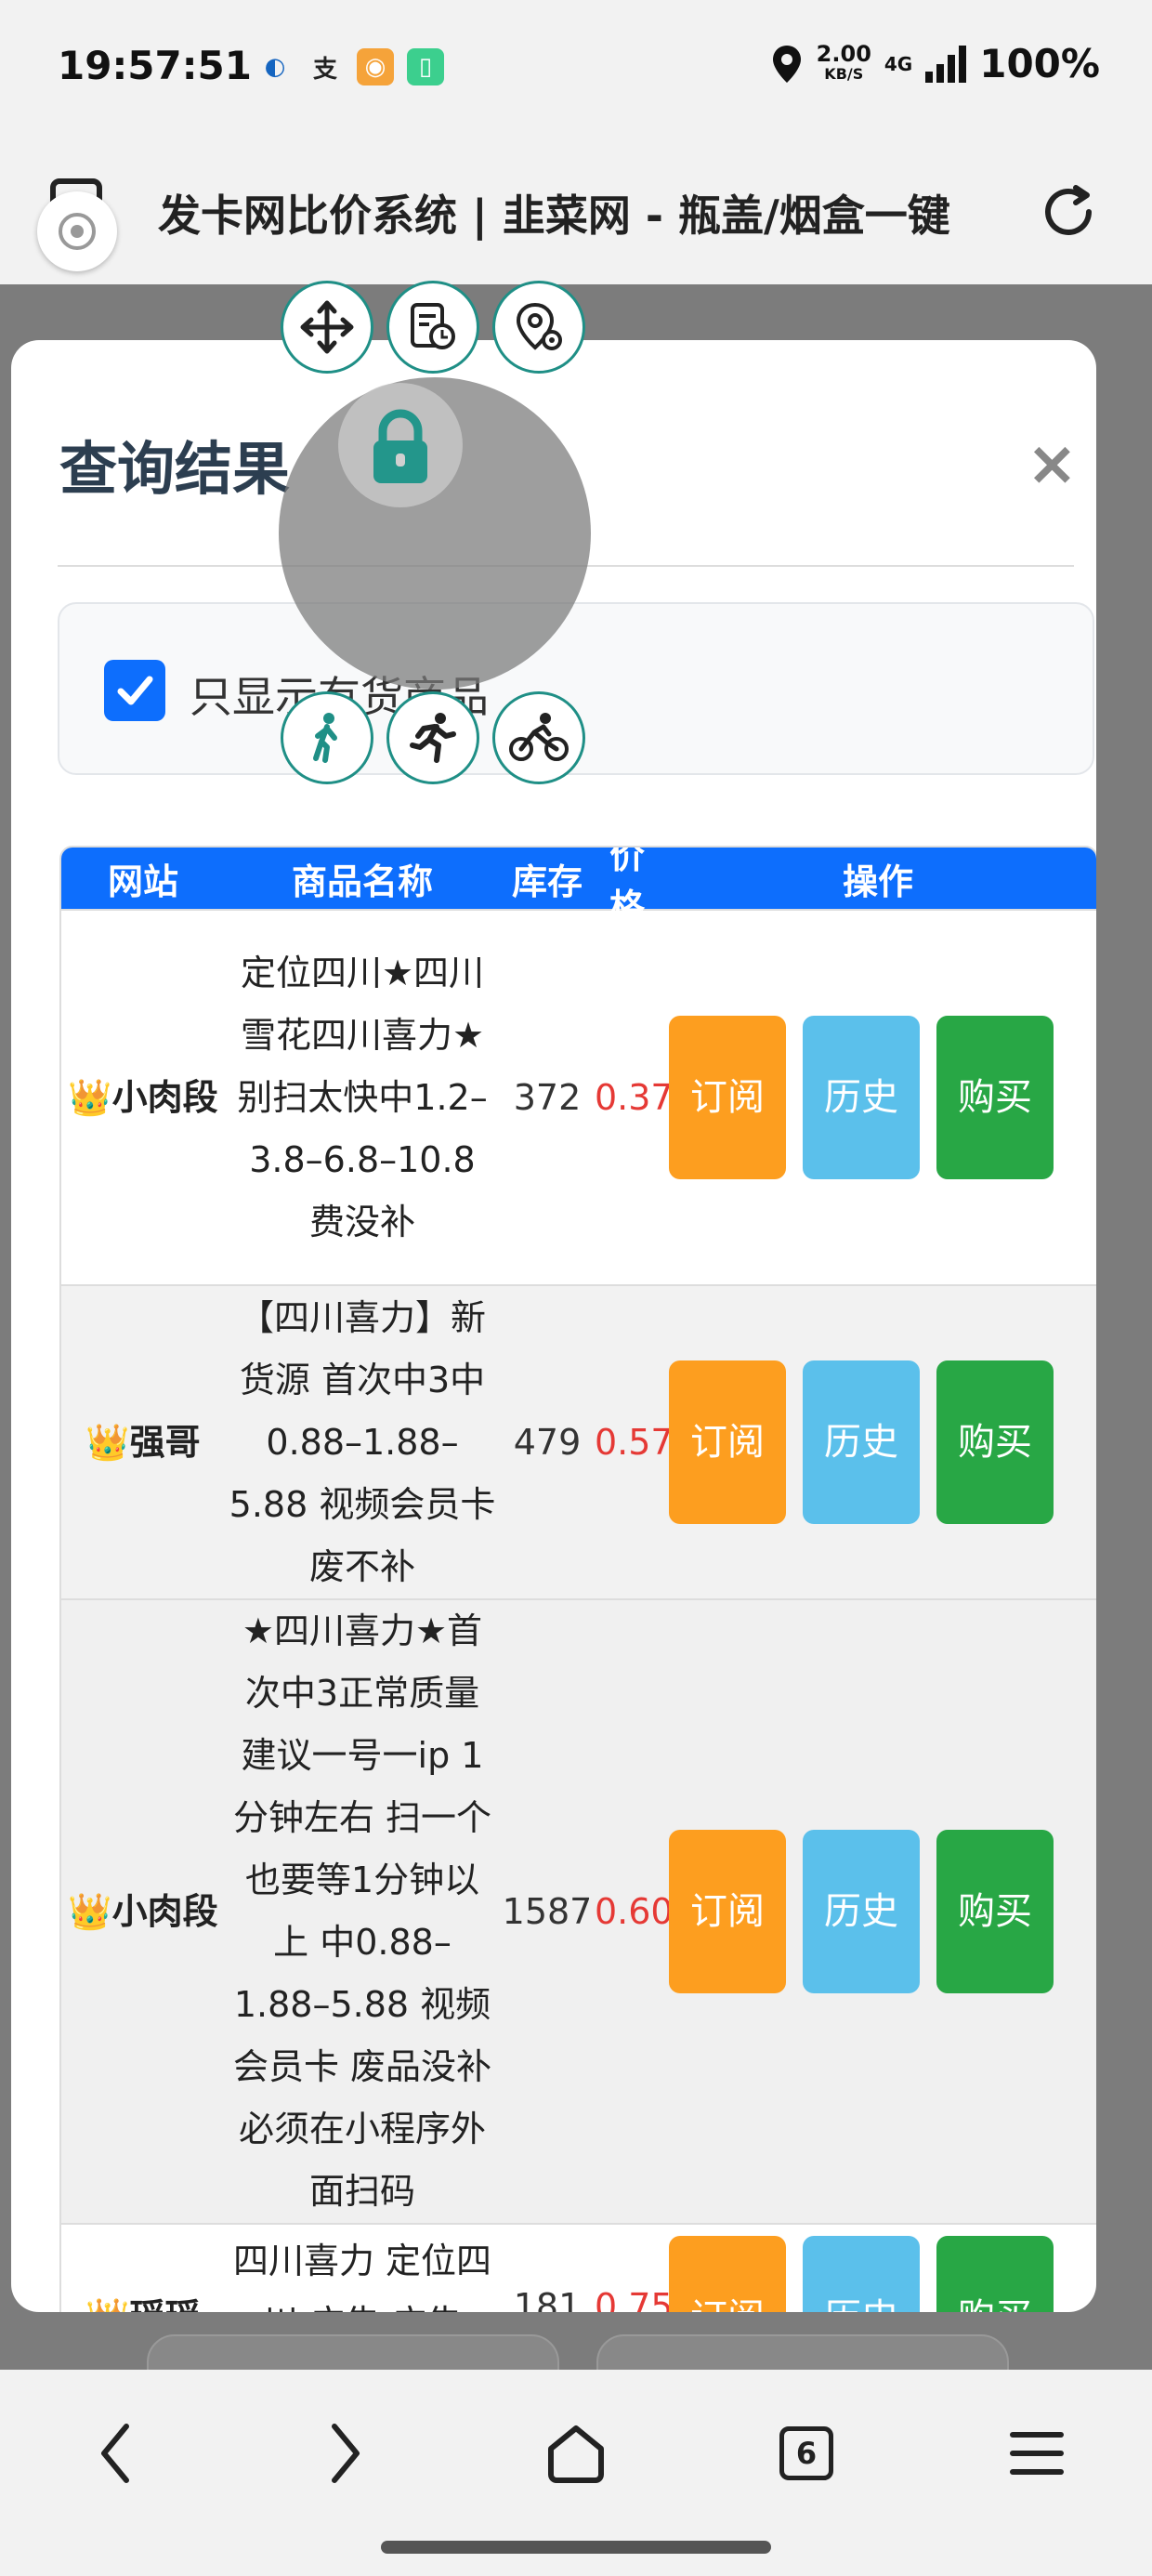  I want to click on close-button: ×, so click(1052, 463).